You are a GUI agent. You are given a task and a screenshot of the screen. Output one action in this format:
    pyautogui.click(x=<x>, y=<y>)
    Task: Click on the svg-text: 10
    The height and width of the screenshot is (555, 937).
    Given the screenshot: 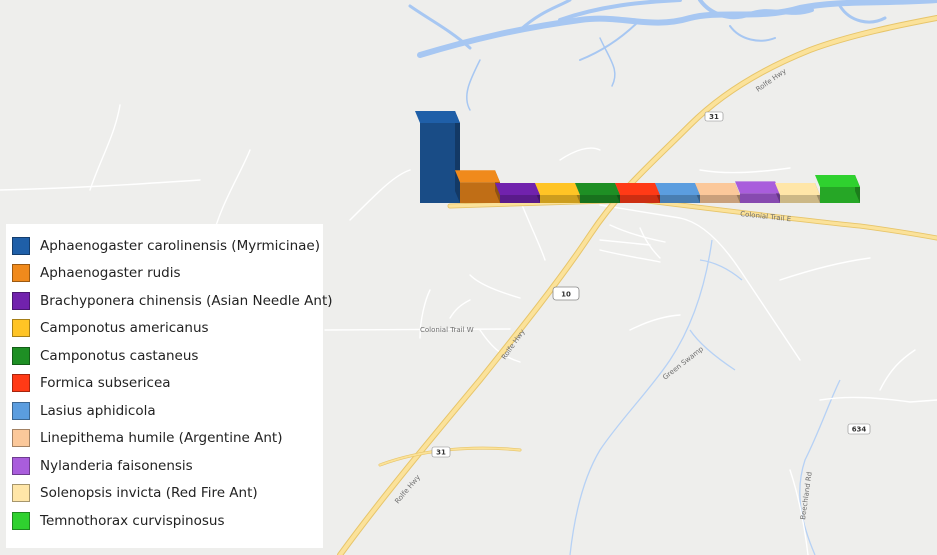 What is the action you would take?
    pyautogui.click(x=566, y=295)
    